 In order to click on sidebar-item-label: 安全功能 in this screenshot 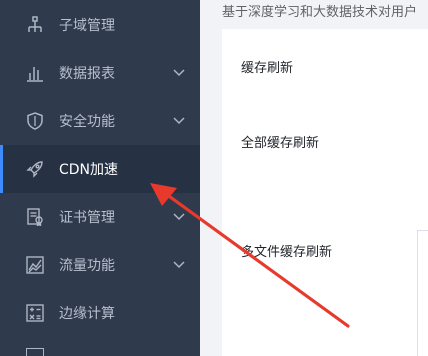, I will do `click(87, 122)`.